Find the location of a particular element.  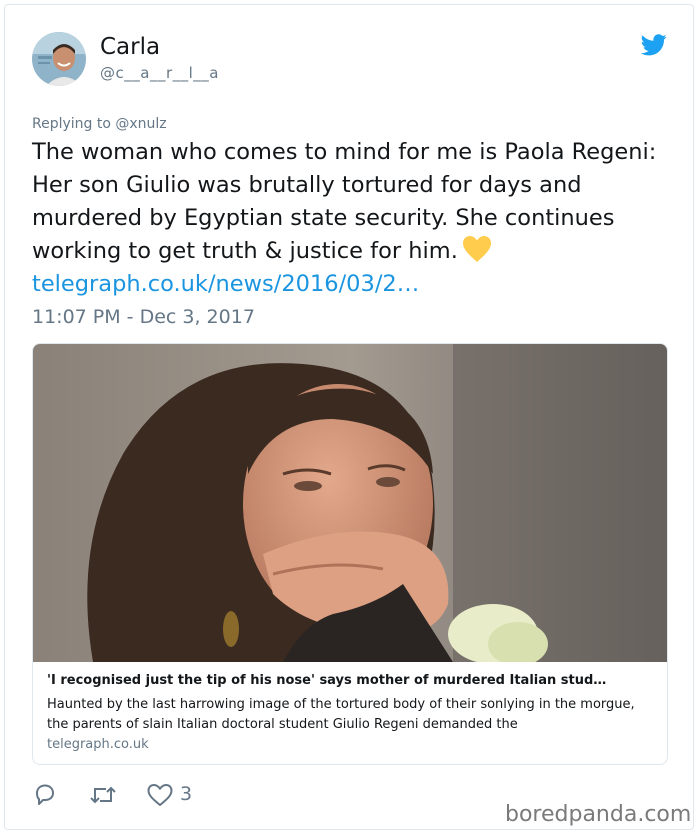

replying-to-text: Replying to @xnulz is located at coordinates (99, 124).